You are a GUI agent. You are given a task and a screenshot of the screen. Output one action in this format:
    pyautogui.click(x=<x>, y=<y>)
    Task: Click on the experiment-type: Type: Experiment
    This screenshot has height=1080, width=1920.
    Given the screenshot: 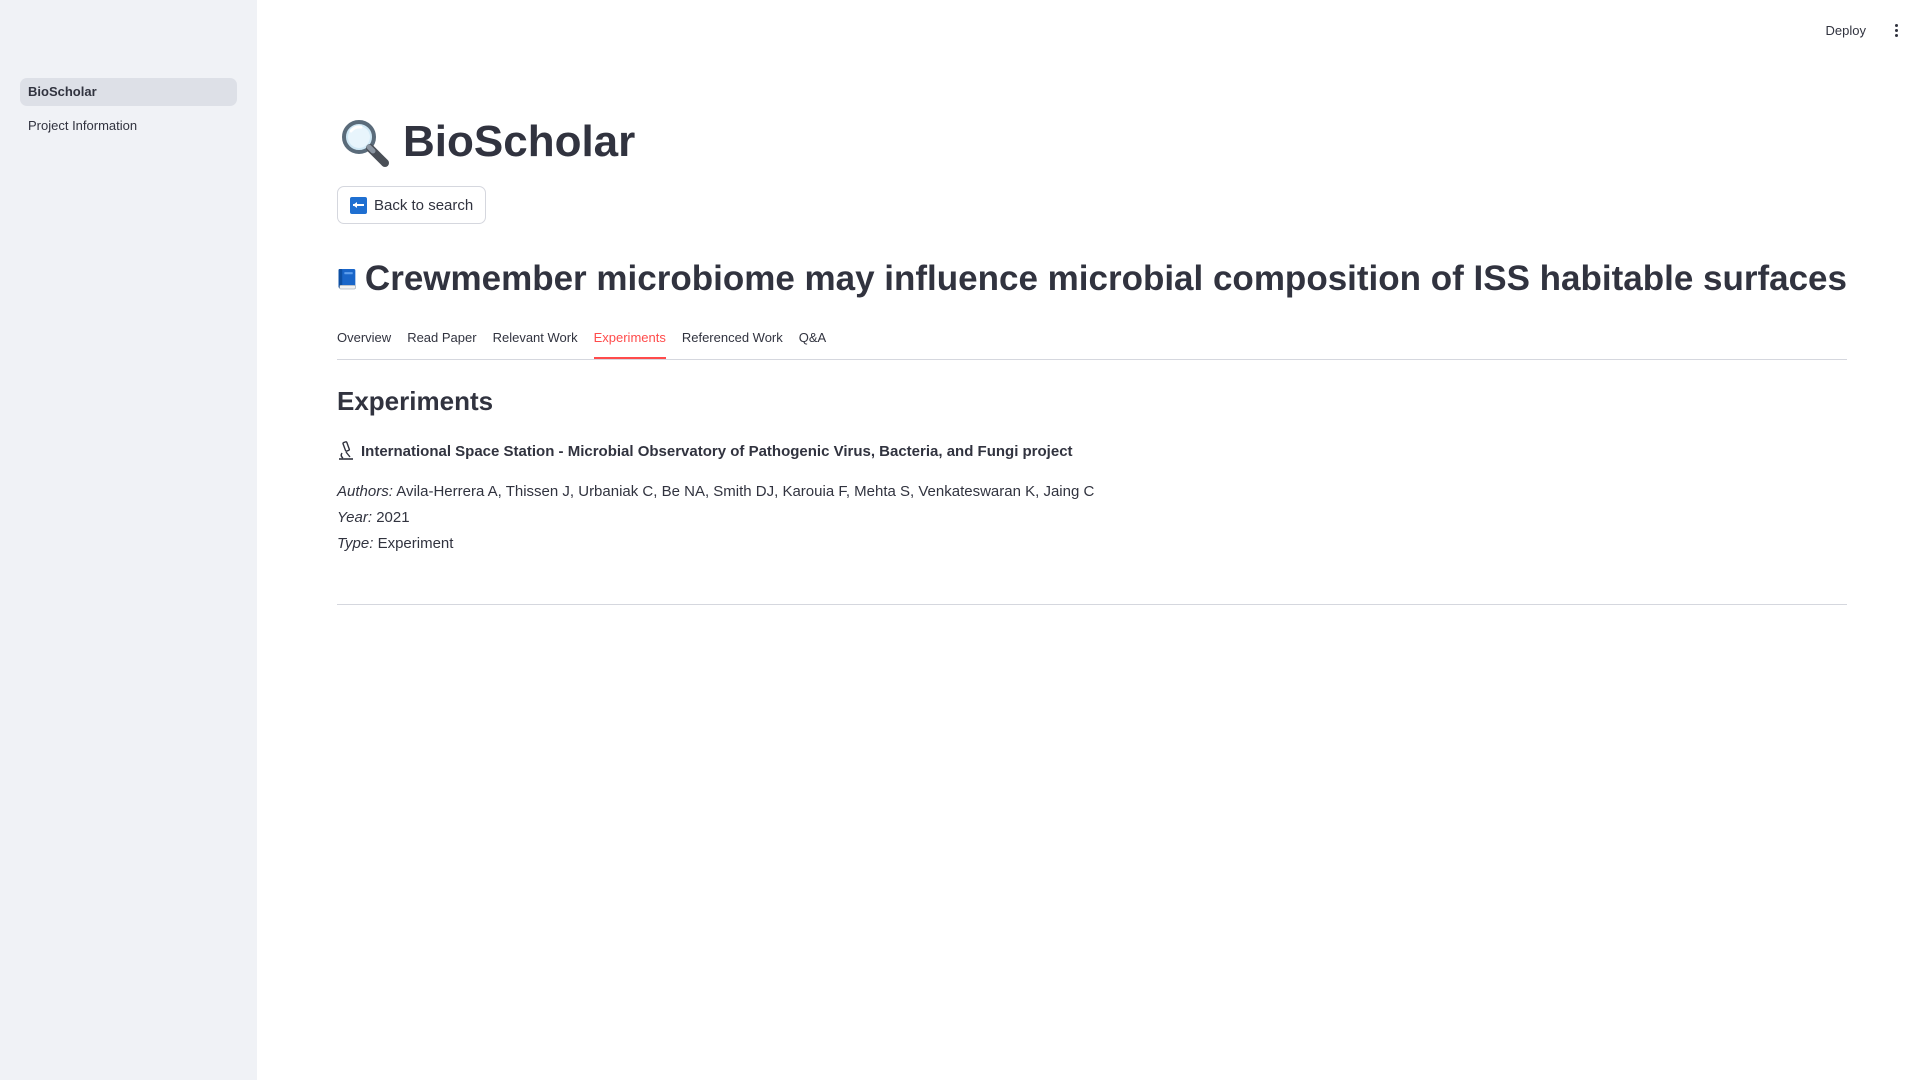 What is the action you would take?
    pyautogui.click(x=395, y=543)
    